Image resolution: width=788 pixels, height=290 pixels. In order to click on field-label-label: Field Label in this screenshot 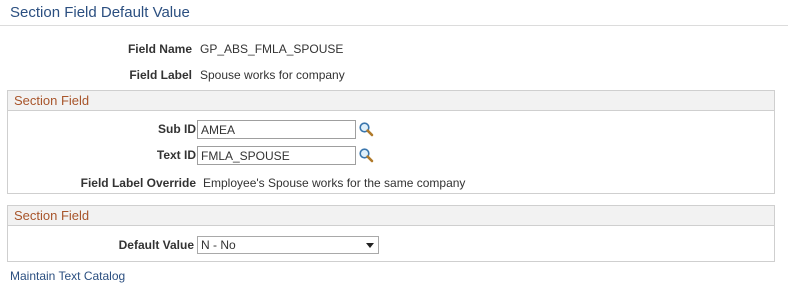, I will do `click(160, 75)`.